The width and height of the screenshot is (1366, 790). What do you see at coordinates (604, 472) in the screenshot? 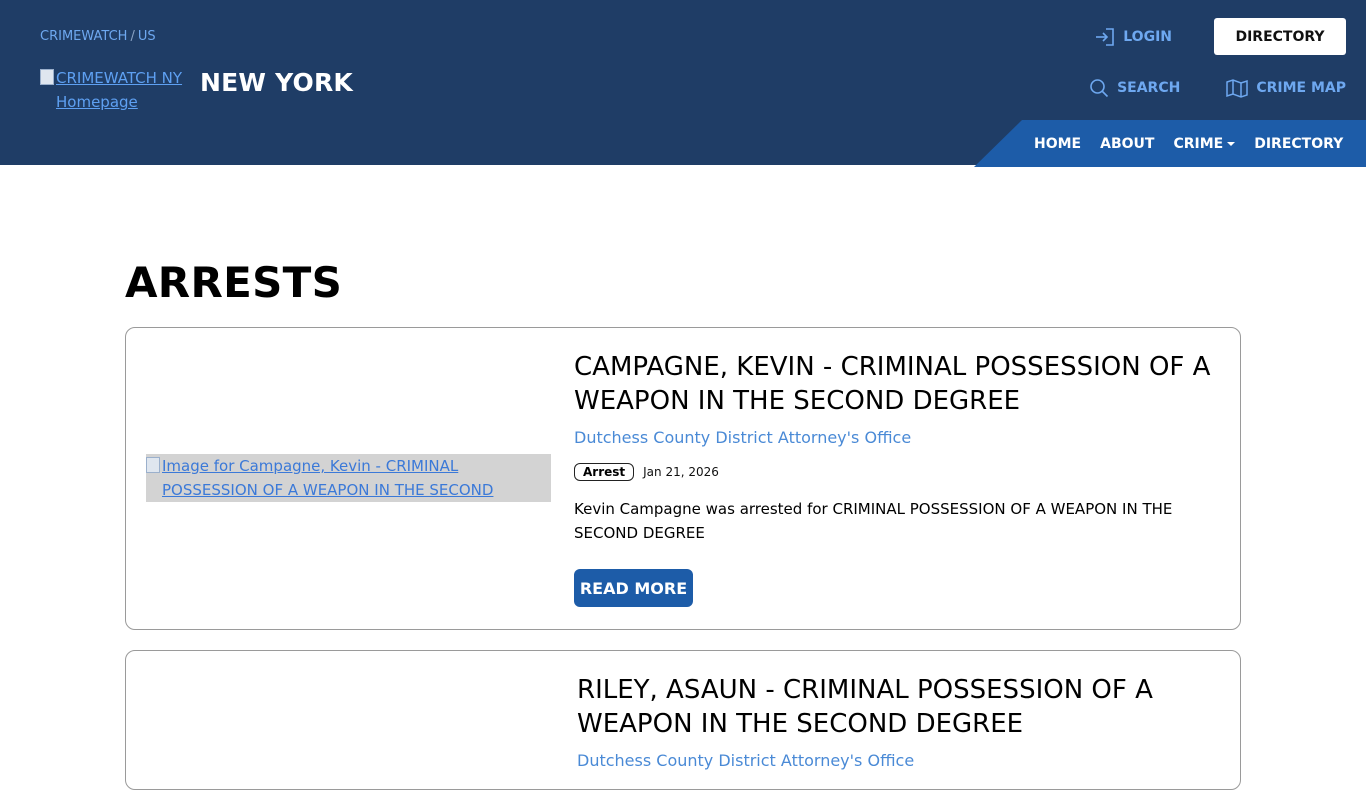
I see `post-tag-badge: Arrest` at bounding box center [604, 472].